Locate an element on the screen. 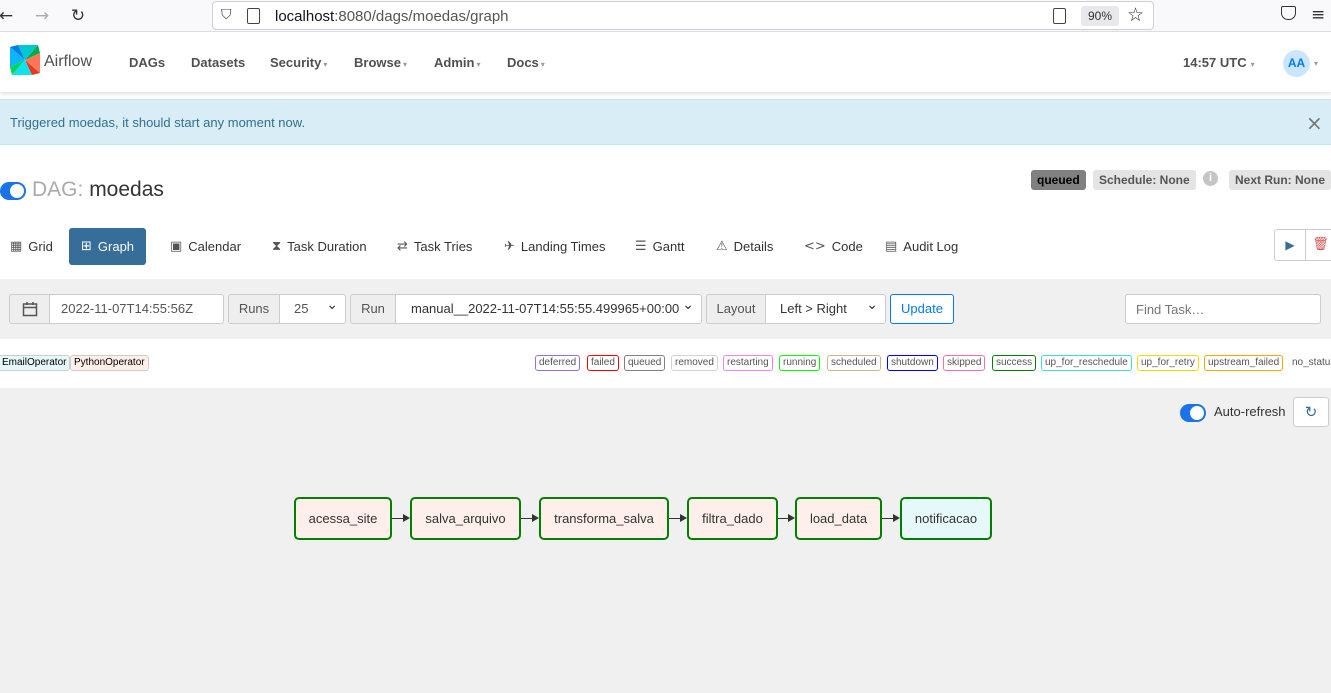 The image size is (1331, 693). retry-icon: ⇄ is located at coordinates (402, 246).